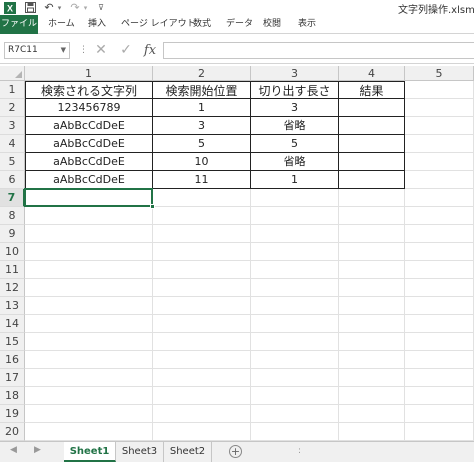 The height and width of the screenshot is (462, 474). I want to click on table-cell: 10, so click(202, 162).